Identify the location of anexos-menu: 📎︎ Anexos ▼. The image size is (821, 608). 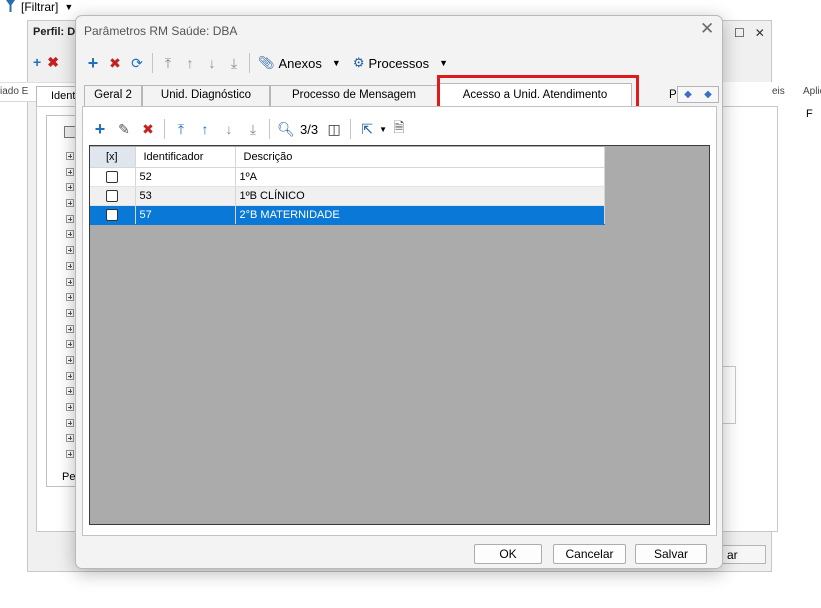
(299, 63).